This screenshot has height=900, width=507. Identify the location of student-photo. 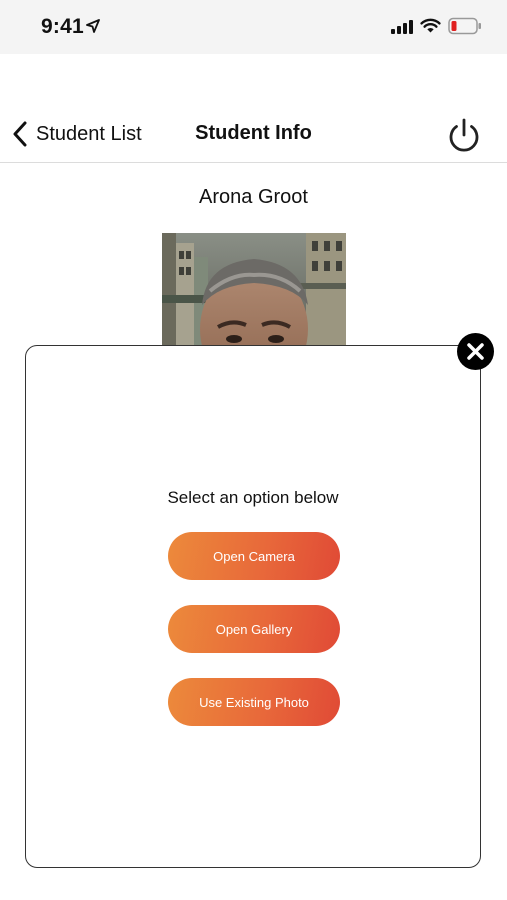
(254, 290).